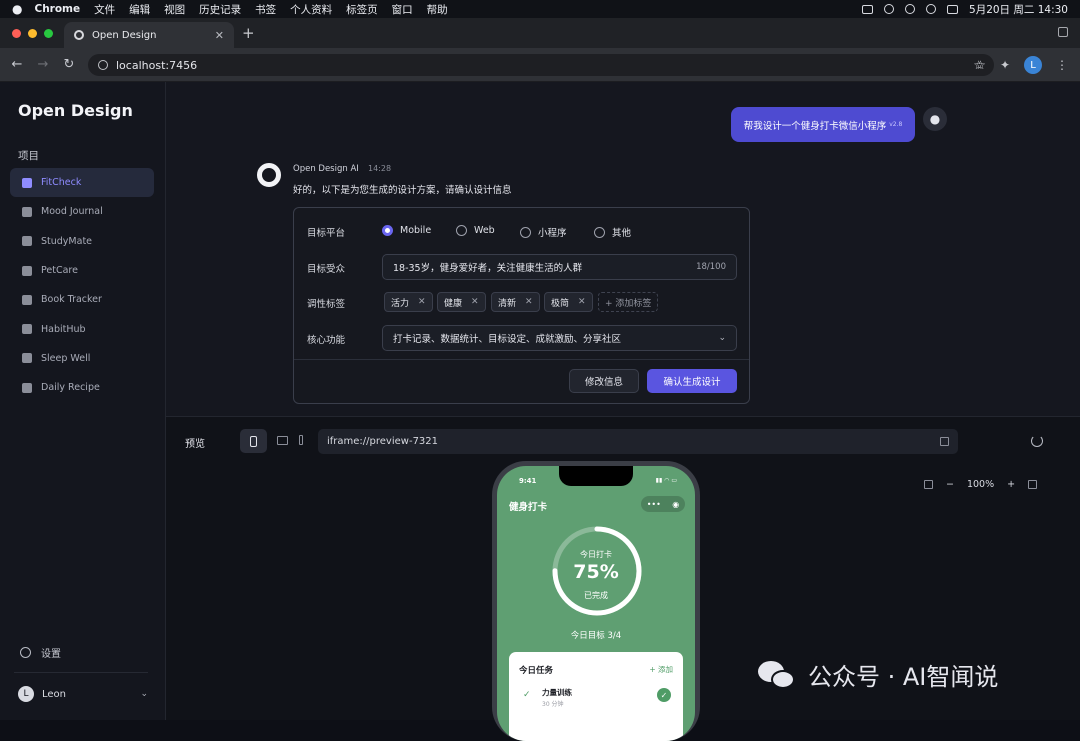 This screenshot has height=741, width=1080. What do you see at coordinates (57, 9) in the screenshot?
I see `menu-app-name: Chrome` at bounding box center [57, 9].